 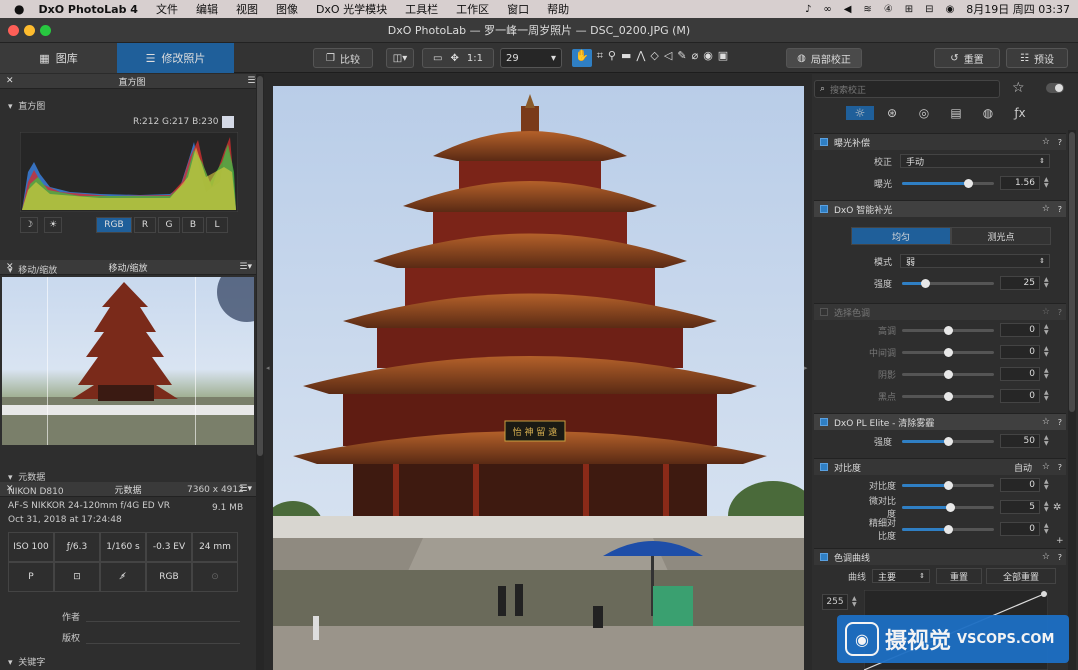 What do you see at coordinates (1048, 507) in the screenshot?
I see `microcontrast-stepper: ▲ ▼` at bounding box center [1048, 507].